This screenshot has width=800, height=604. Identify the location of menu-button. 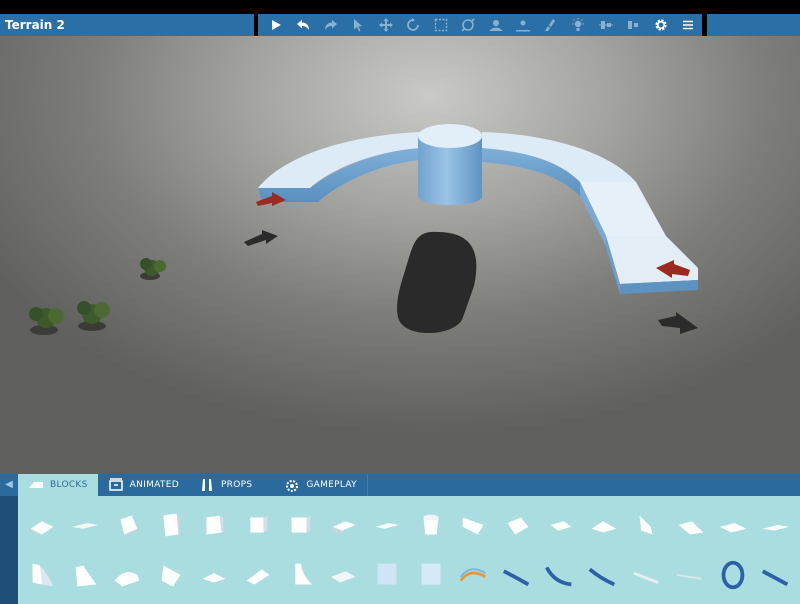
(689, 25).